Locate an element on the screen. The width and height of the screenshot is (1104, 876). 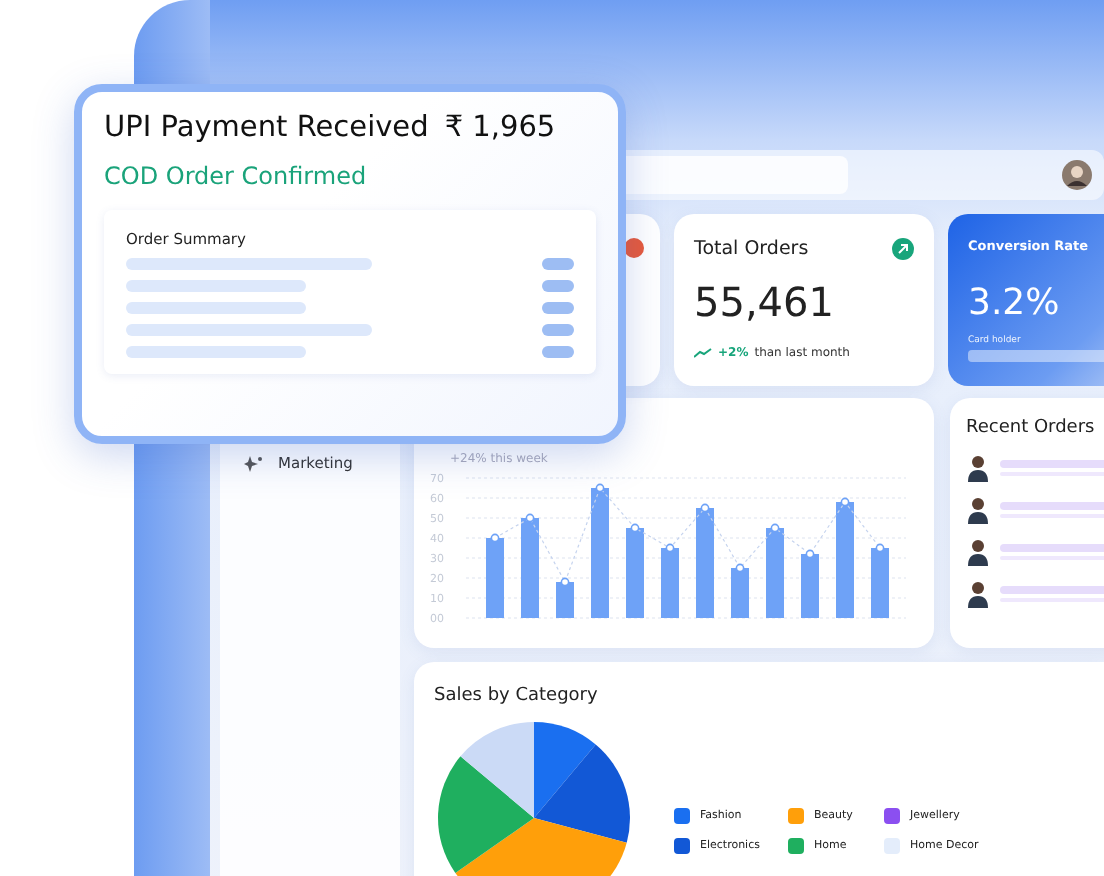
card-title: Recent Orders is located at coordinates (1031, 428).